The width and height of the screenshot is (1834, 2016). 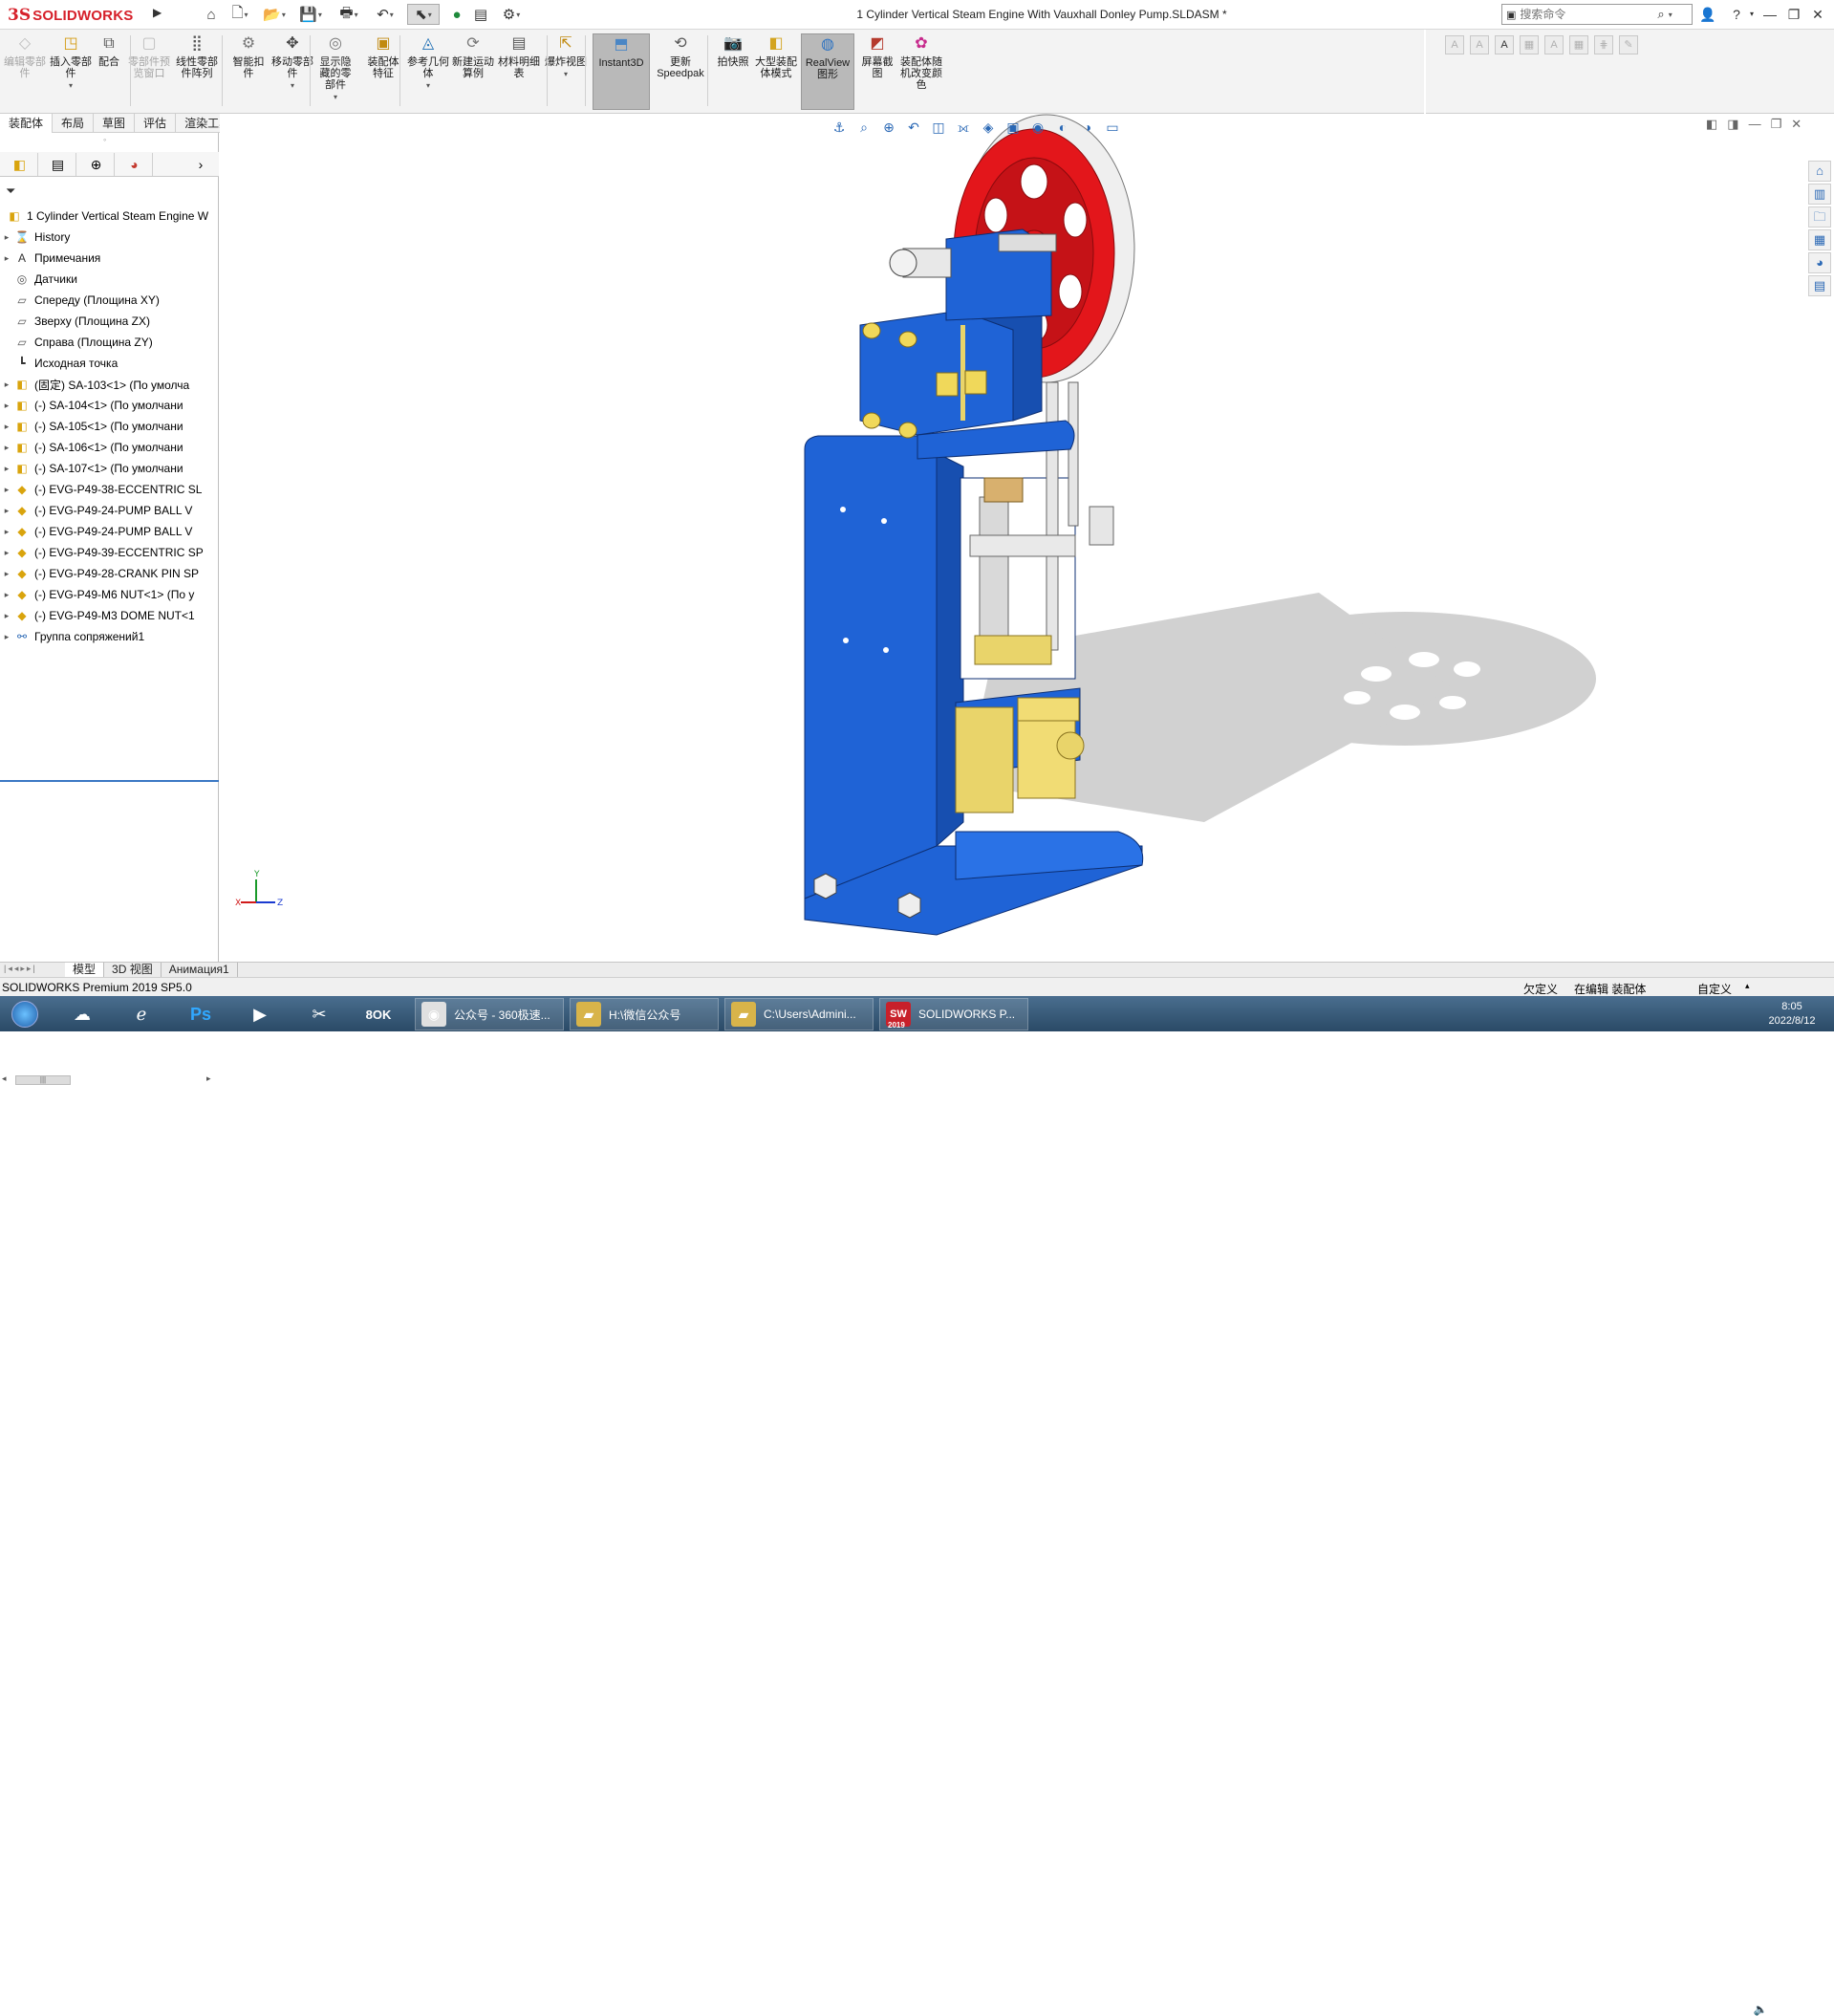 What do you see at coordinates (939, 127) in the screenshot?
I see `section-view-icon: ◫` at bounding box center [939, 127].